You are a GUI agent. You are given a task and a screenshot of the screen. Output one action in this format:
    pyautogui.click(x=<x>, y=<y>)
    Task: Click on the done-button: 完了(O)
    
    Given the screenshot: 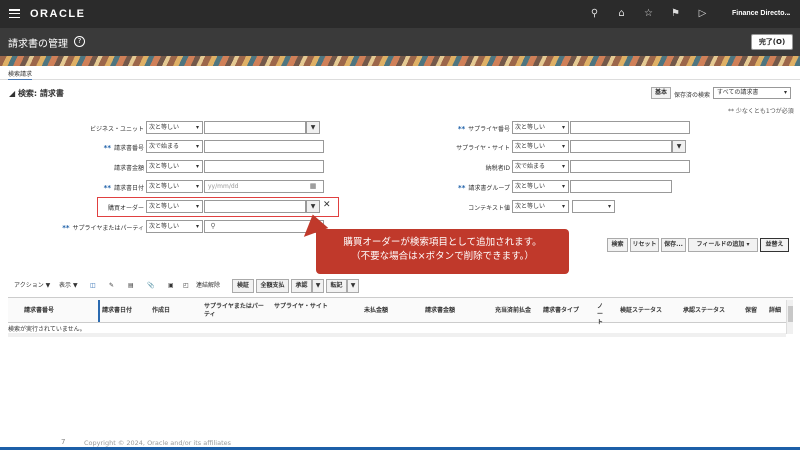 What is the action you would take?
    pyautogui.click(x=772, y=42)
    